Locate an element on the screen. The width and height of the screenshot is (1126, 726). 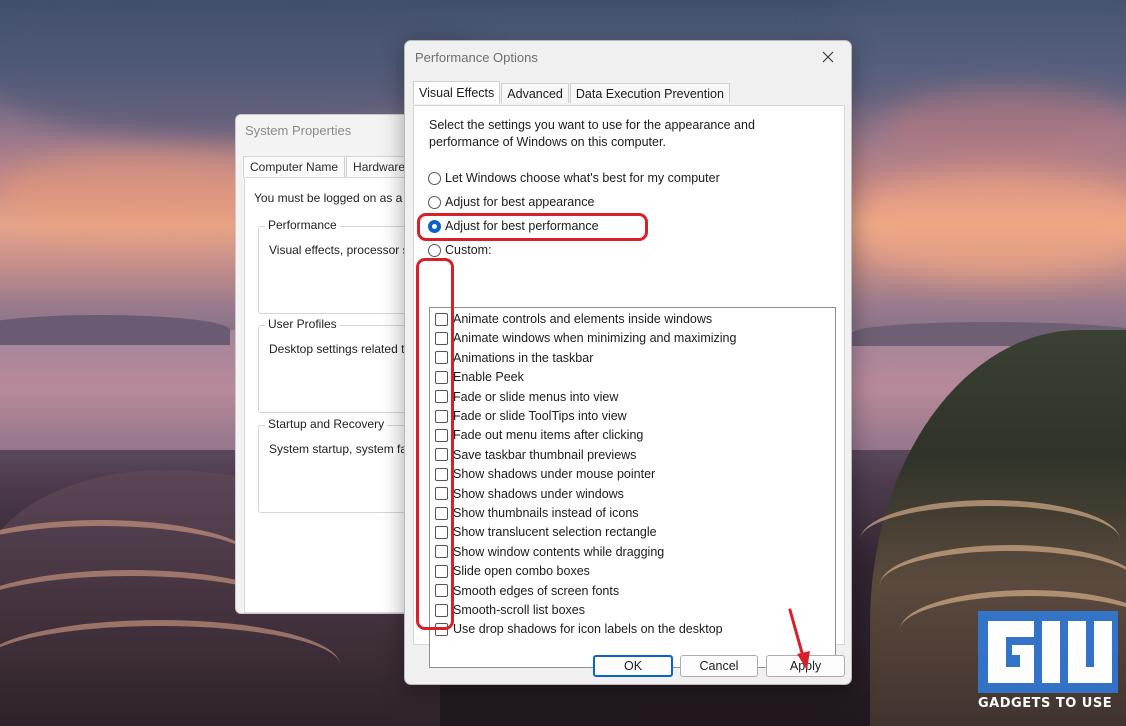
performance-group-label: Performance is located at coordinates (302, 225).